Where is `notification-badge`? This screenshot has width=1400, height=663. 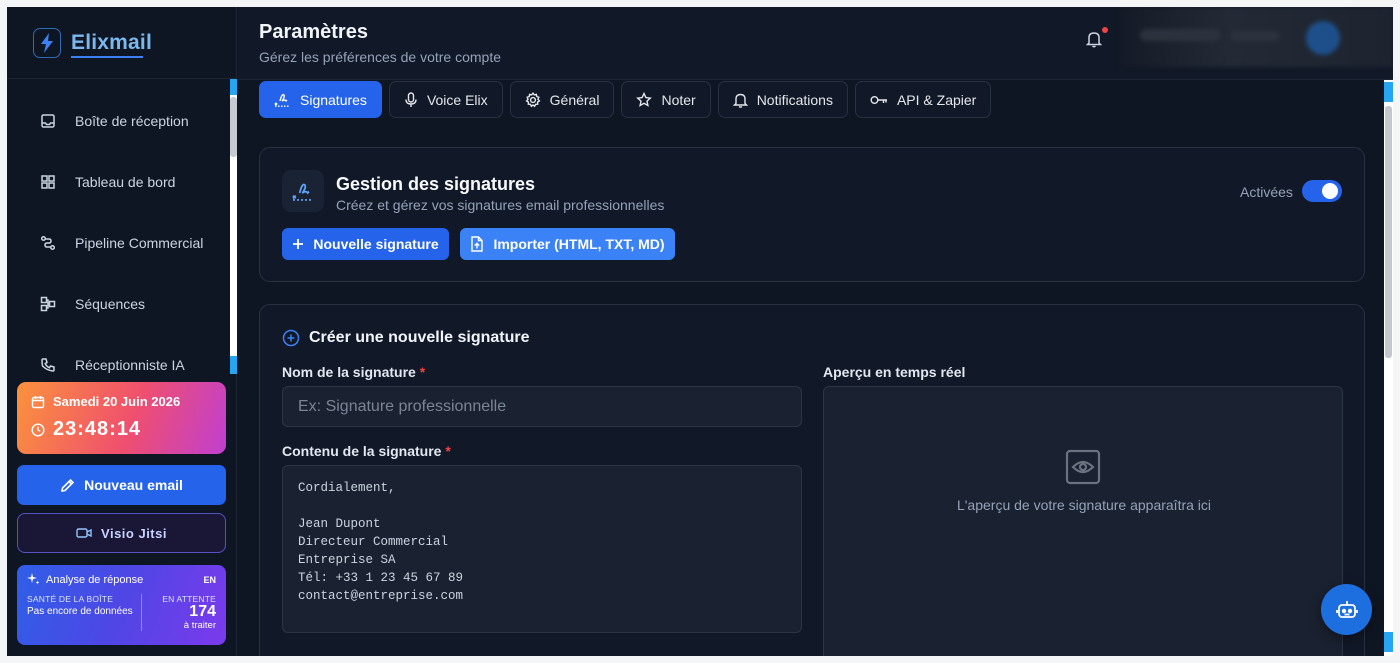 notification-badge is located at coordinates (1105, 30).